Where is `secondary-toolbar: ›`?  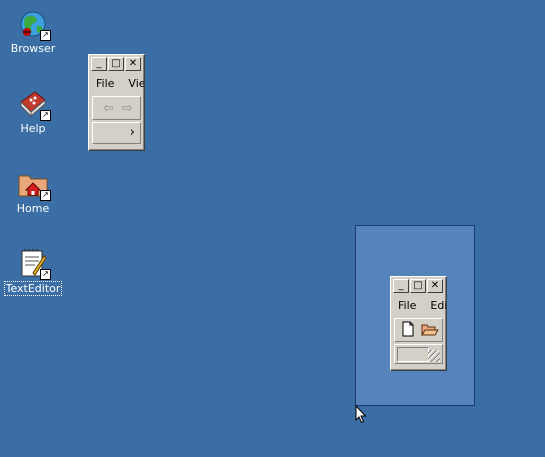 secondary-toolbar: › is located at coordinates (116, 133).